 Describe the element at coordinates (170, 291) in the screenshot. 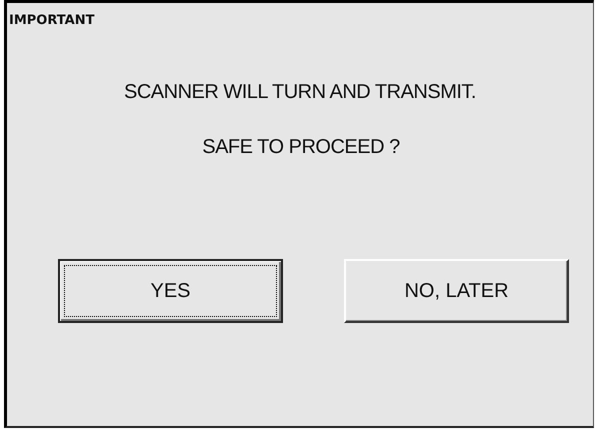

I see `dialog-button: YES` at that location.